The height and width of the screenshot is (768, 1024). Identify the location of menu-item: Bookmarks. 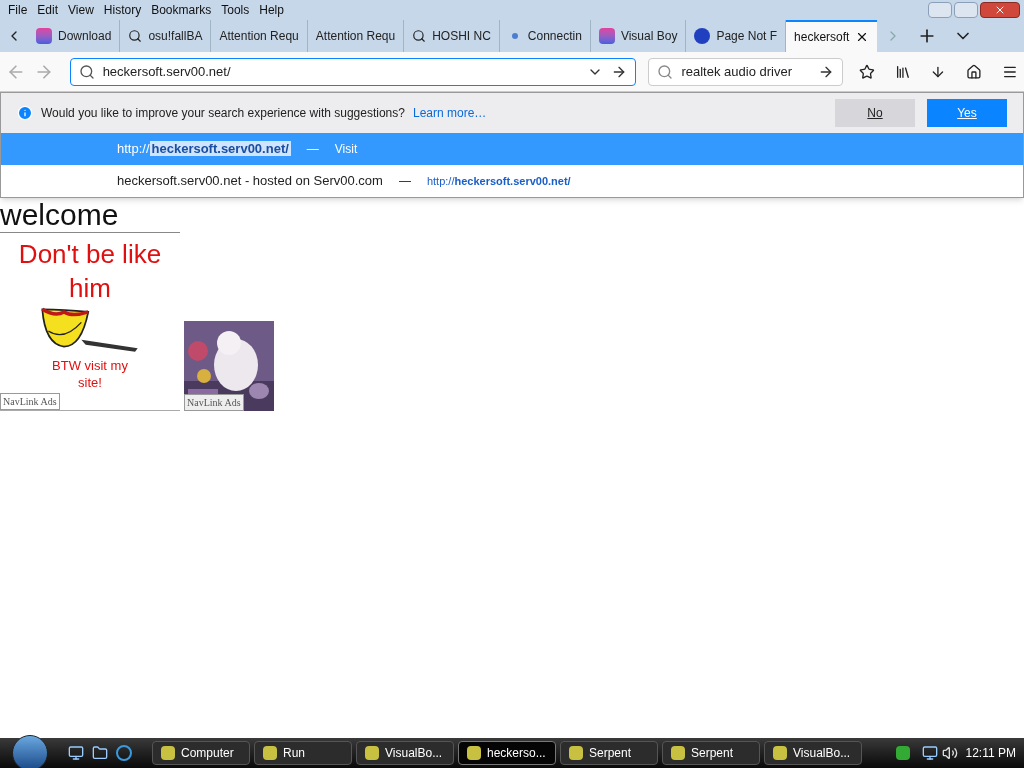
(181, 10).